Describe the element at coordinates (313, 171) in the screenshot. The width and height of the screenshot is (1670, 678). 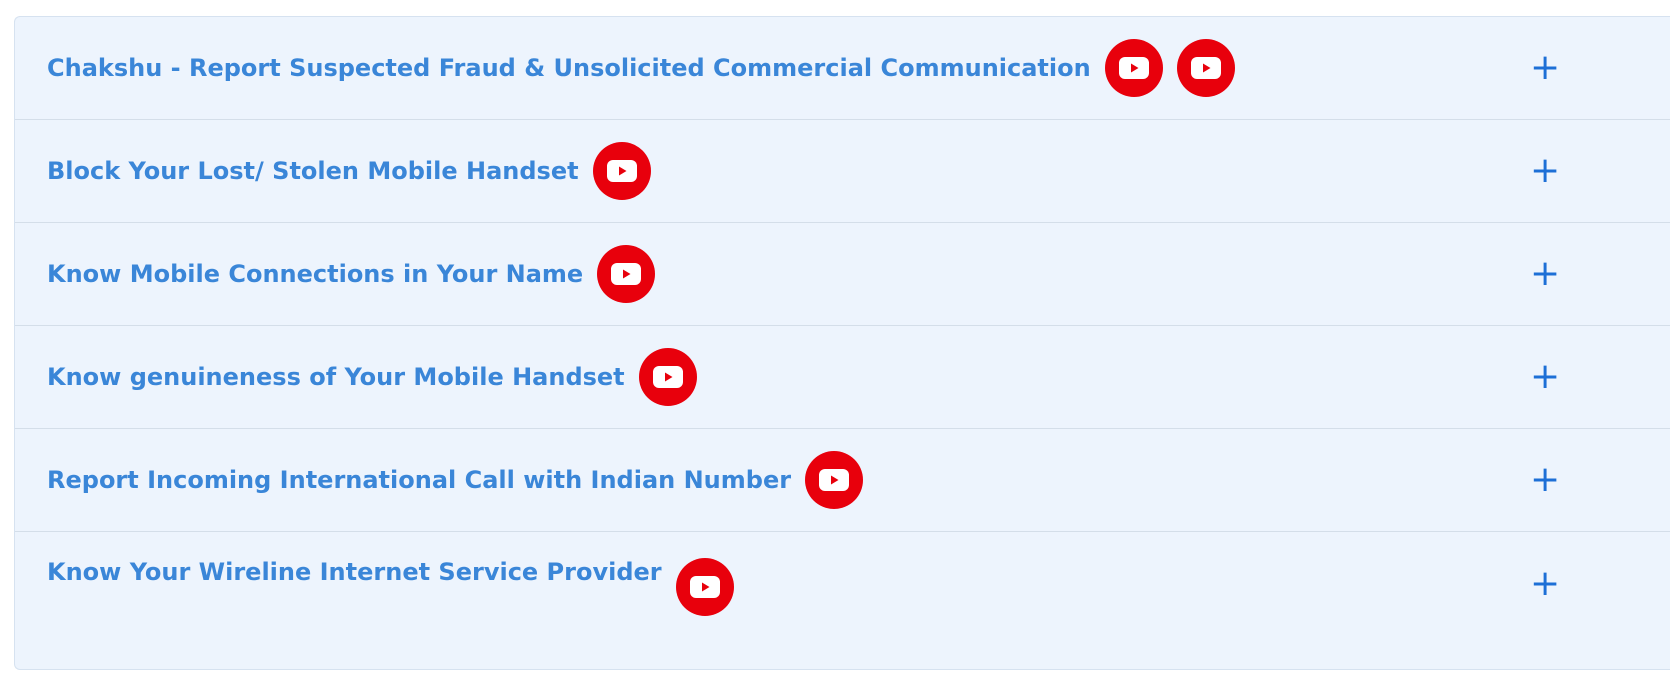
I see `accordion-item-title: Block Your Lost/ Stolen Mobile Handset` at that location.